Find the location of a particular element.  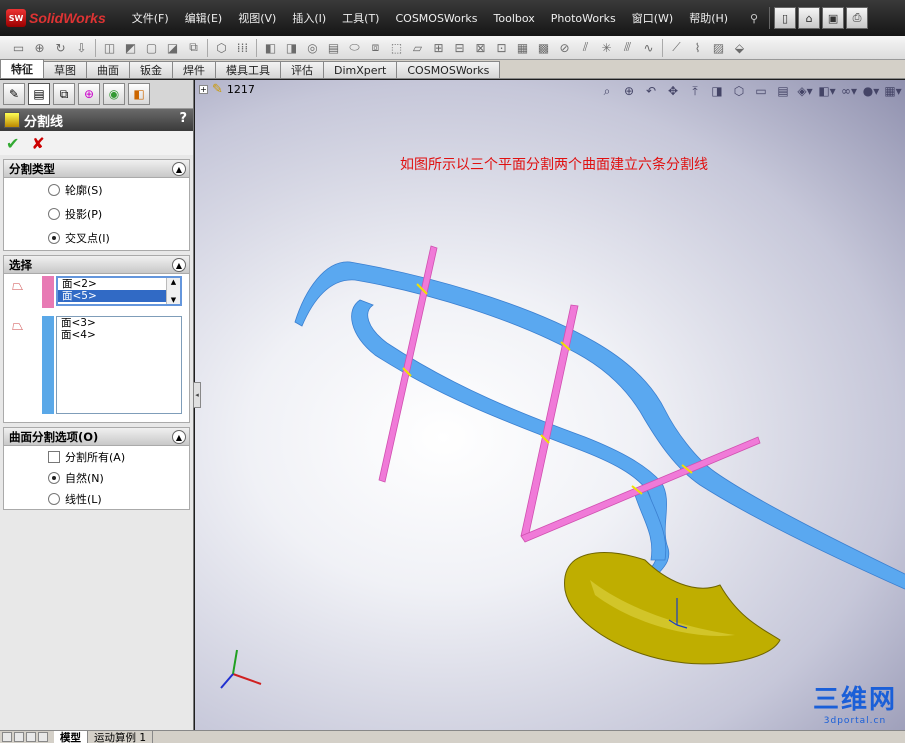

pan-icon: ✥ is located at coordinates (673, 91).